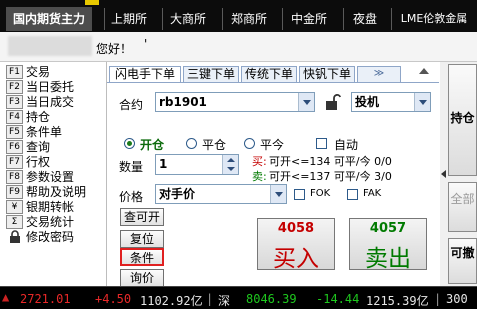 The width and height of the screenshot is (477, 309). I want to click on positions-side-button: 持仓, so click(462, 120).